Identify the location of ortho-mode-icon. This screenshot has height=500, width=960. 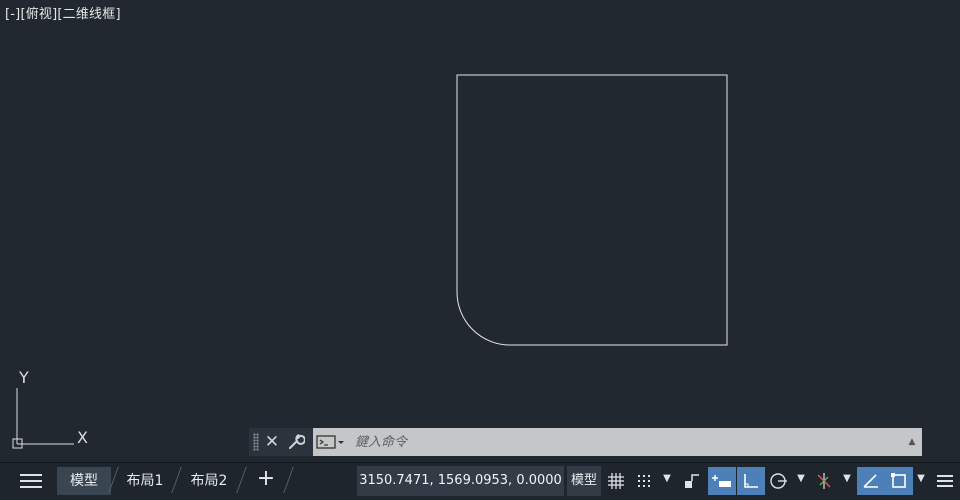
(751, 481).